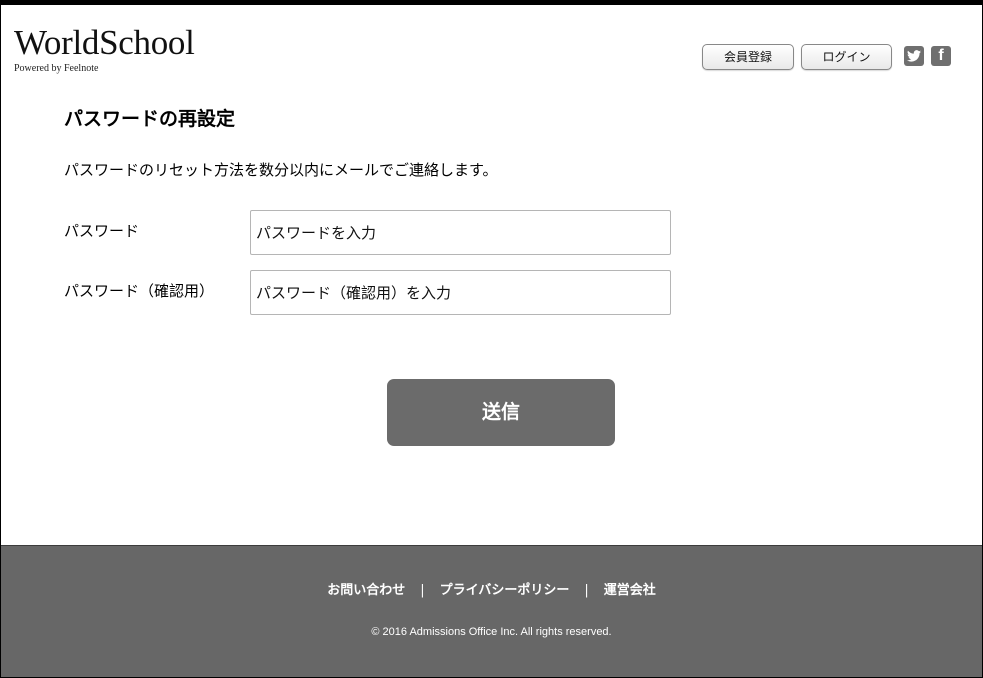  What do you see at coordinates (139, 291) in the screenshot?
I see `password-confirm-label: パスワード（確認用）` at bounding box center [139, 291].